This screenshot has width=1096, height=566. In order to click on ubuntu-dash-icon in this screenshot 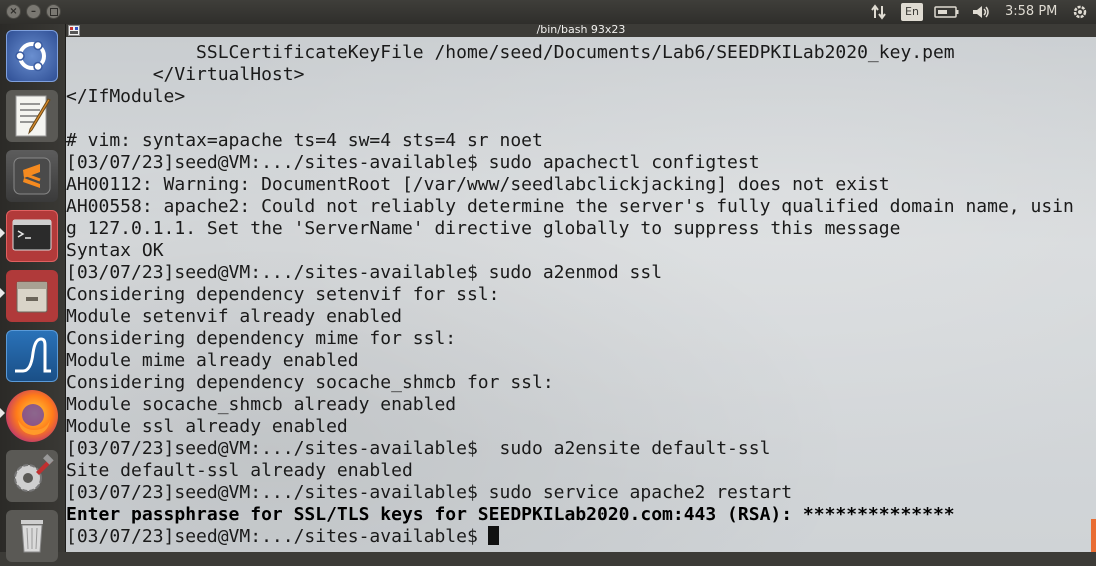, I will do `click(32, 56)`.